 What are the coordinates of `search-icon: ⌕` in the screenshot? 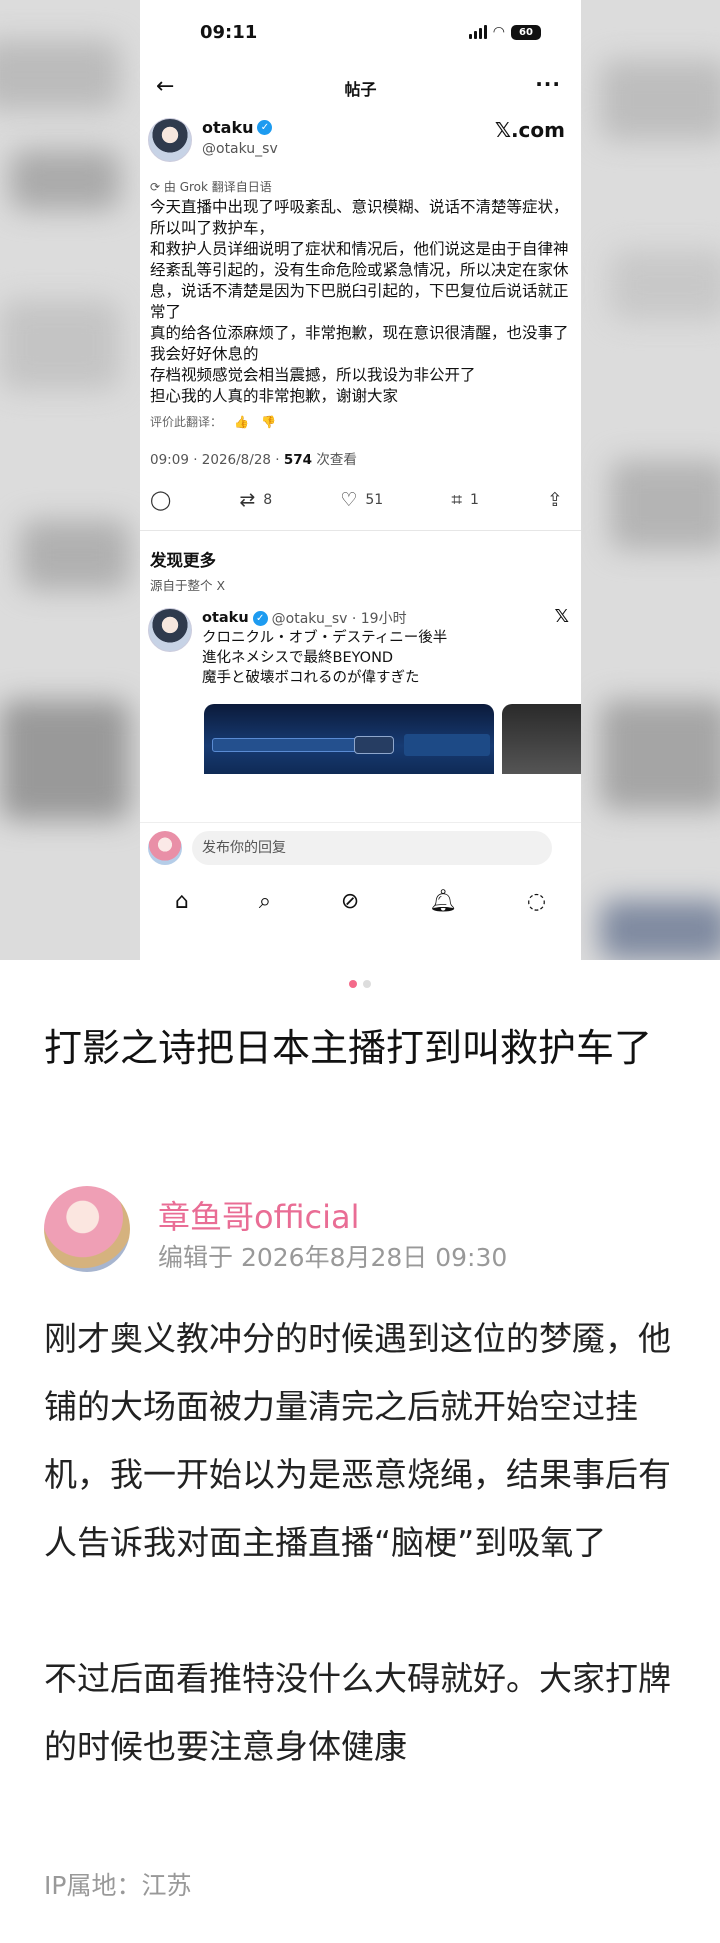 It's located at (265, 901).